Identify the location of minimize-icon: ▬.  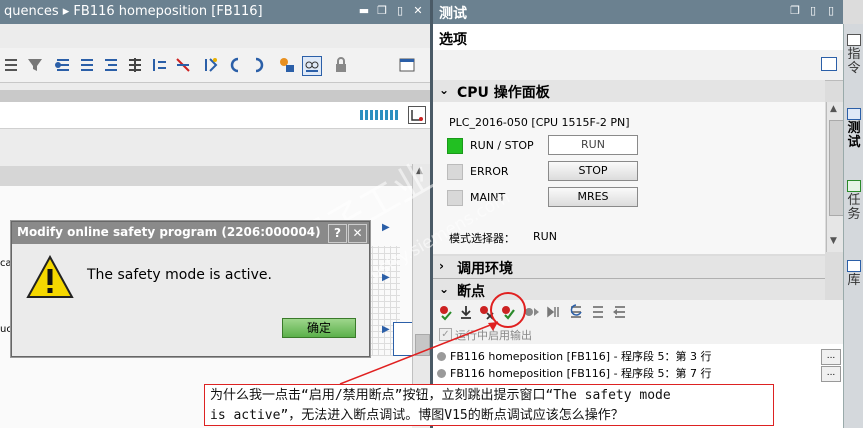
(364, 11).